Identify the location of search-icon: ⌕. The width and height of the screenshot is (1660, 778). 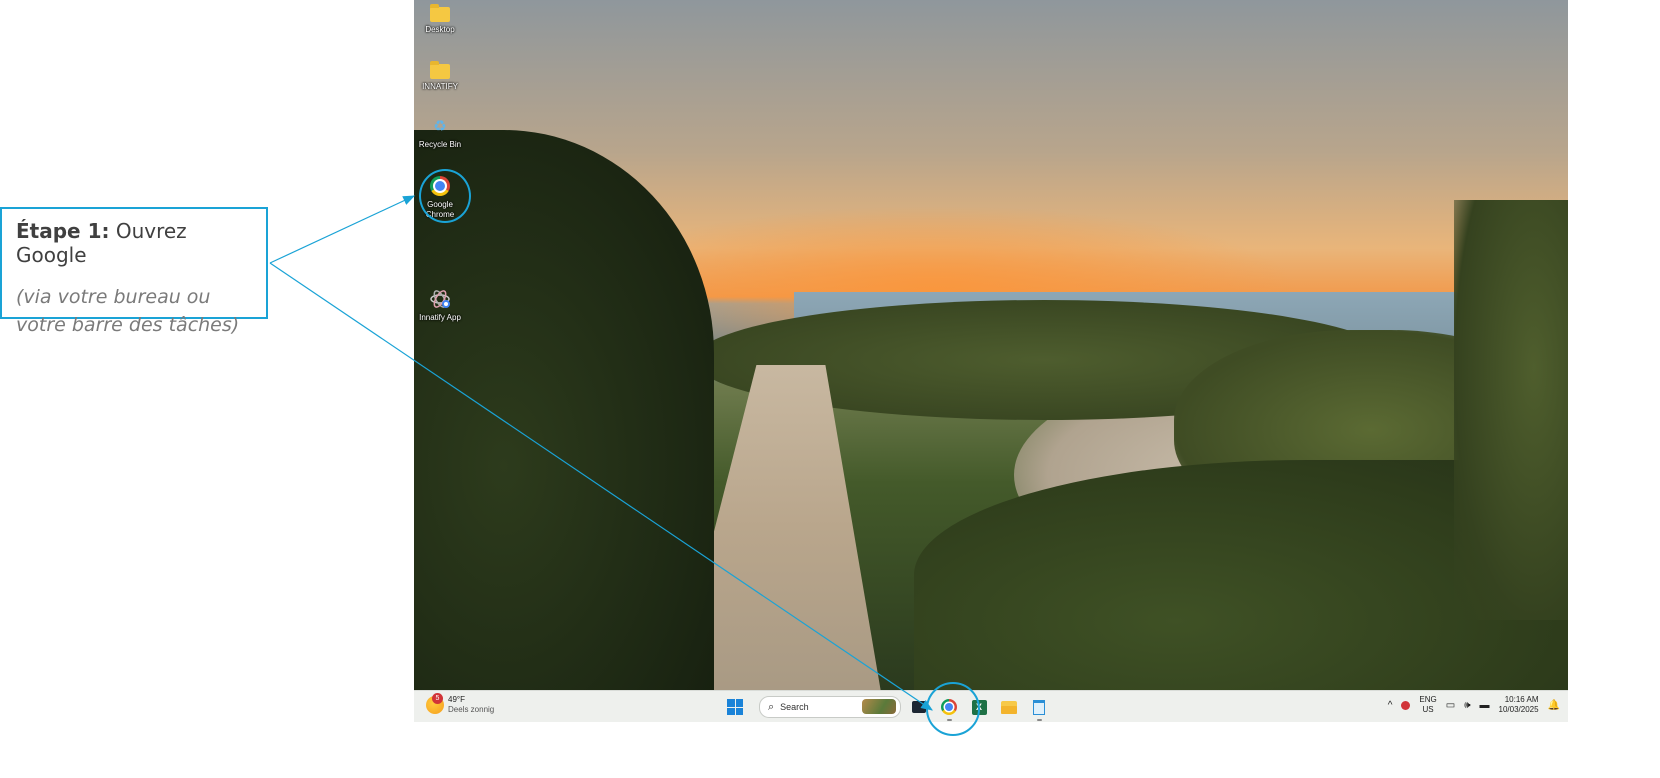
(771, 706).